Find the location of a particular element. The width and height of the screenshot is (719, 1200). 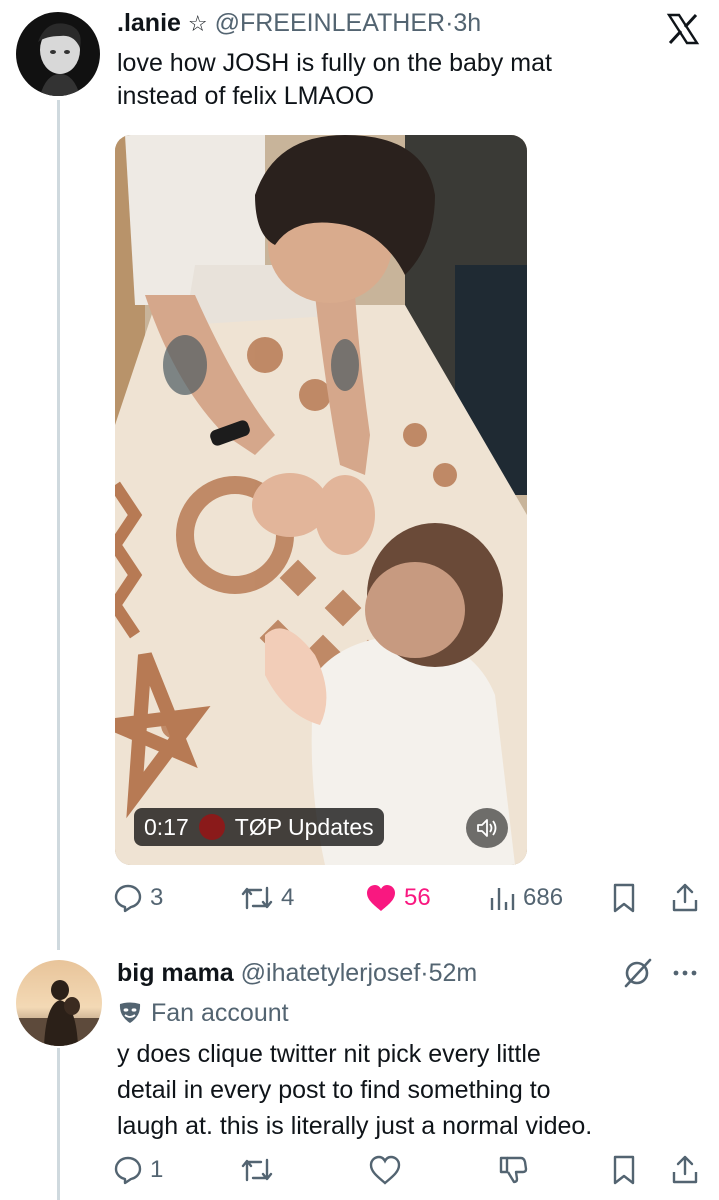

account-label: Fan account is located at coordinates (203, 1013).